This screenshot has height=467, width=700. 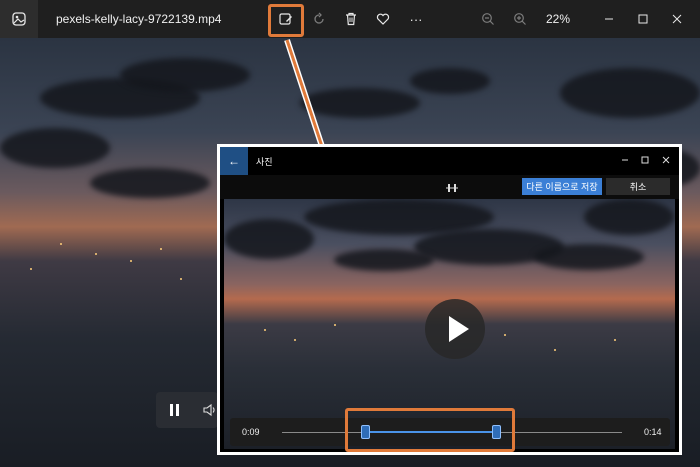 I want to click on trim-icon, so click(x=452, y=190).